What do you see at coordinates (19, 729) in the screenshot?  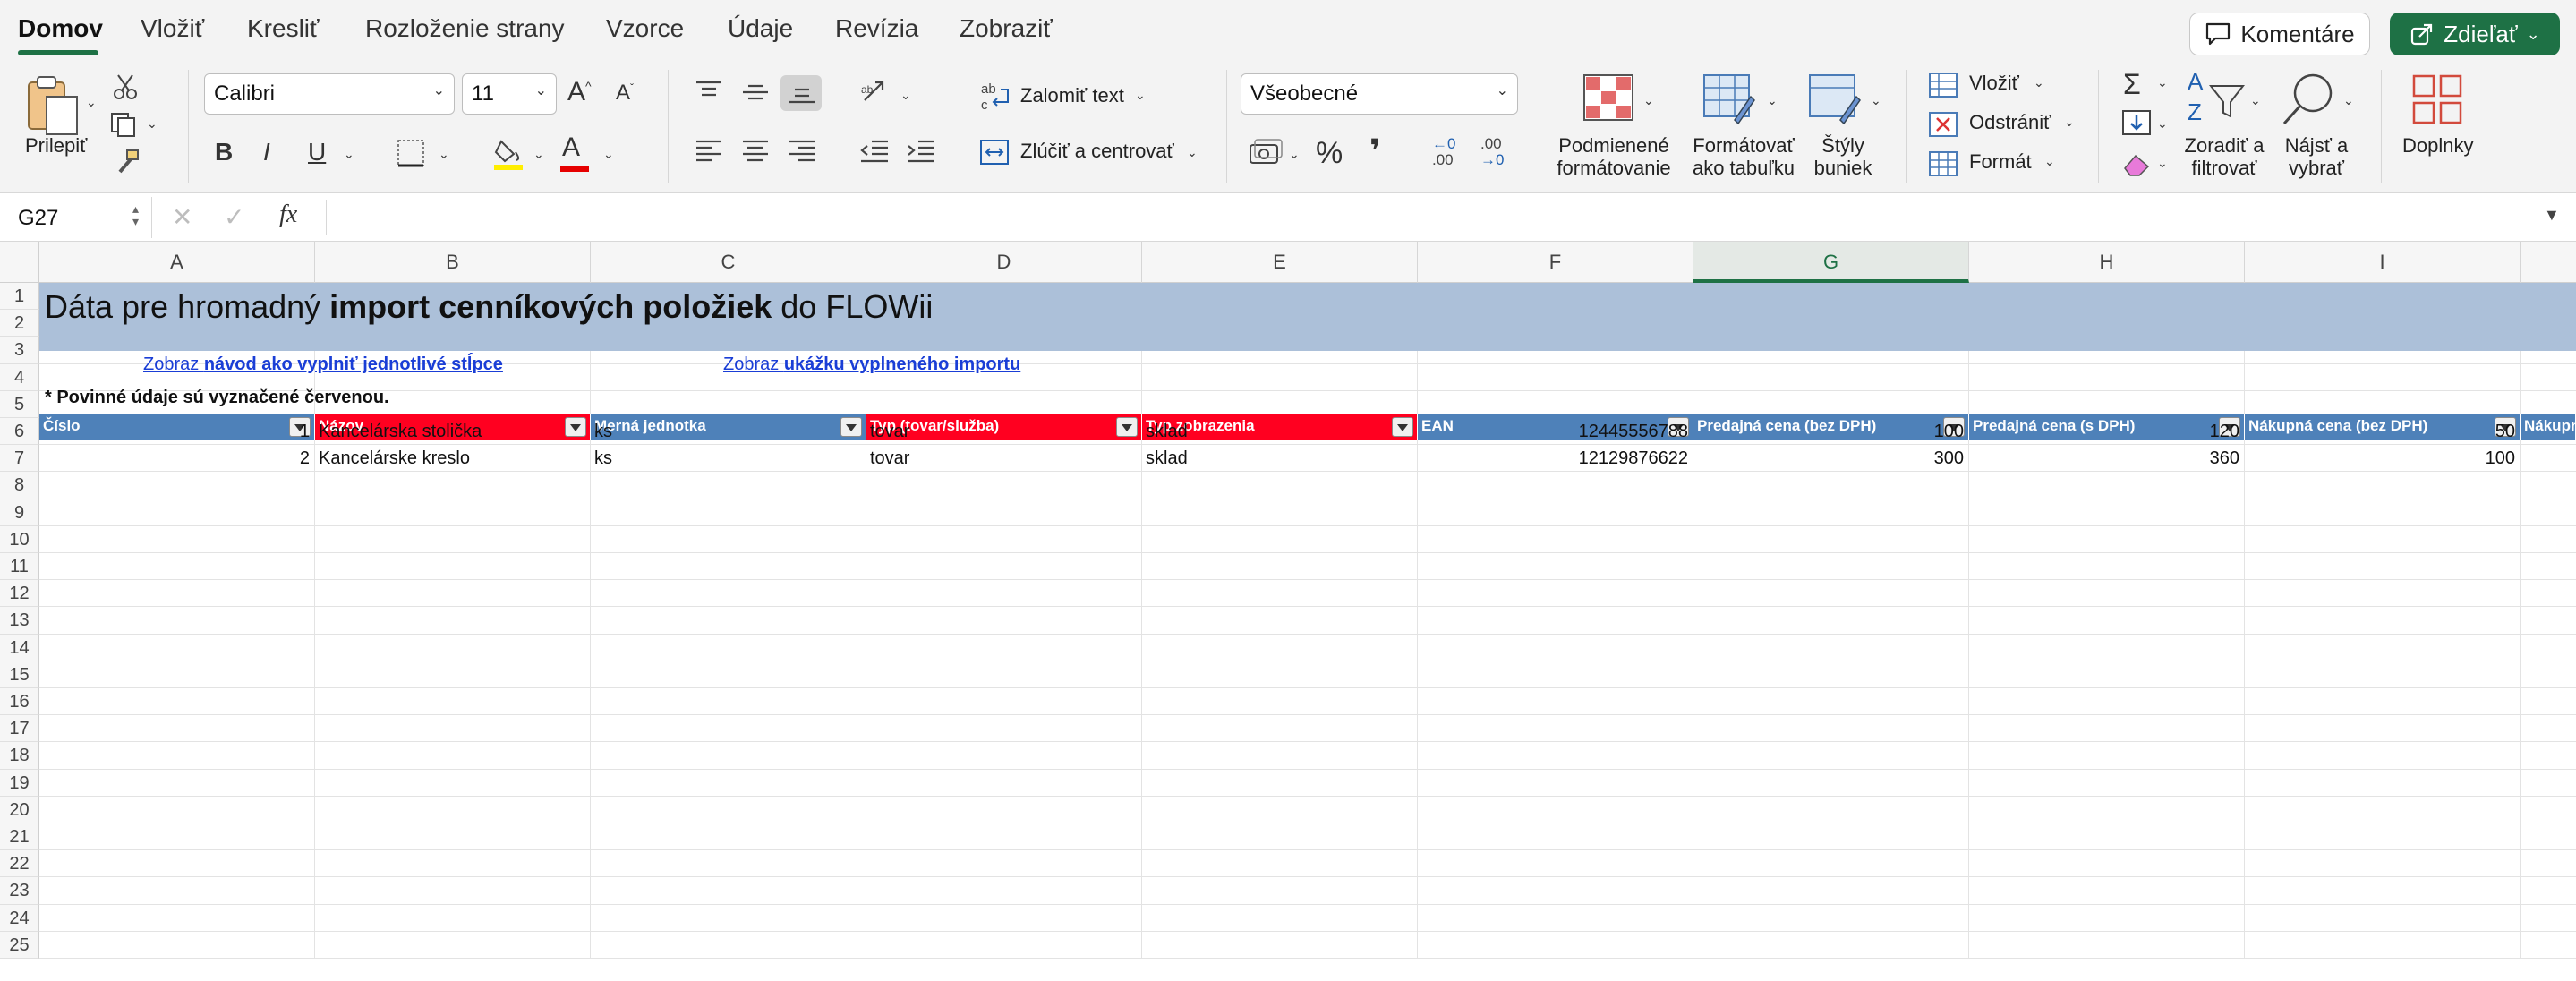 I see `row-header-17: 17` at bounding box center [19, 729].